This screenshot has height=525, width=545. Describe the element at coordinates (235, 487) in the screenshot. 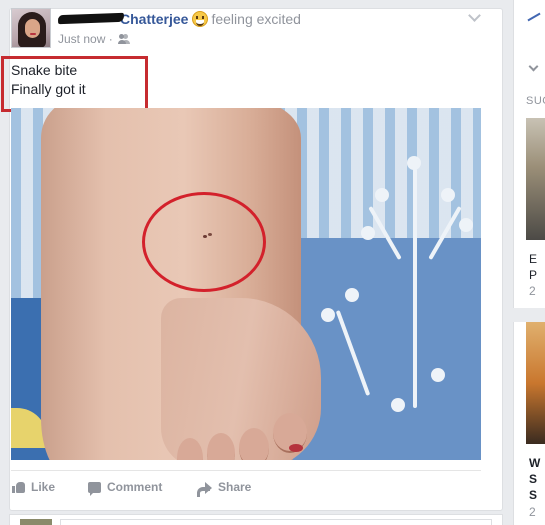

I see `share-label: Share` at that location.